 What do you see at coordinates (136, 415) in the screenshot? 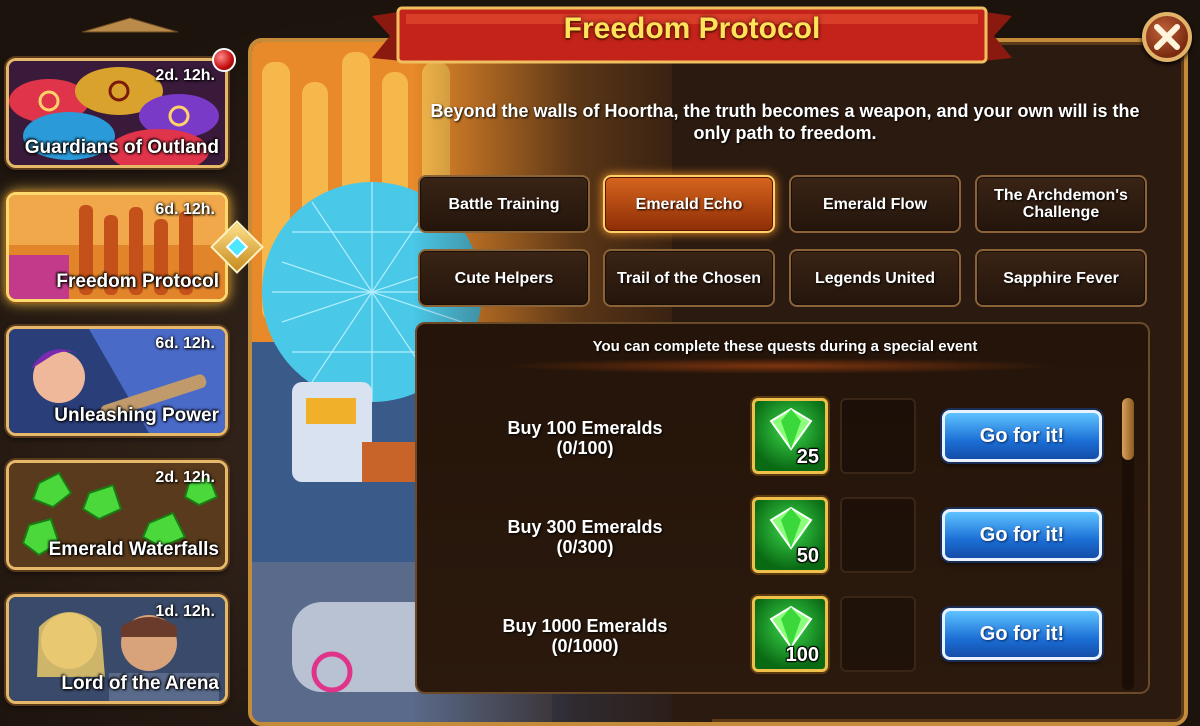
I see `event-title: Unleashing Power` at bounding box center [136, 415].